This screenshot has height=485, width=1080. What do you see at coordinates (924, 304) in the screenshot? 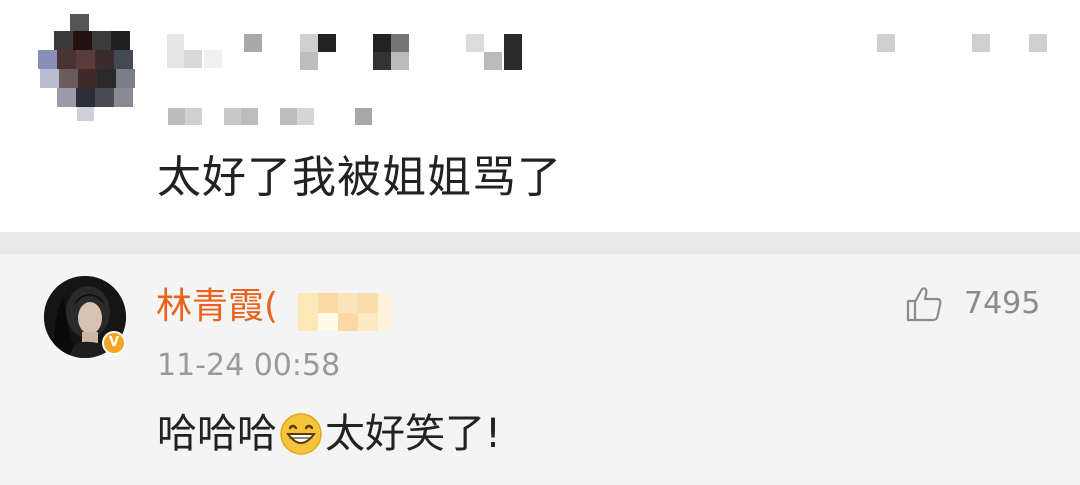
I see `thumbs-up-icon` at bounding box center [924, 304].